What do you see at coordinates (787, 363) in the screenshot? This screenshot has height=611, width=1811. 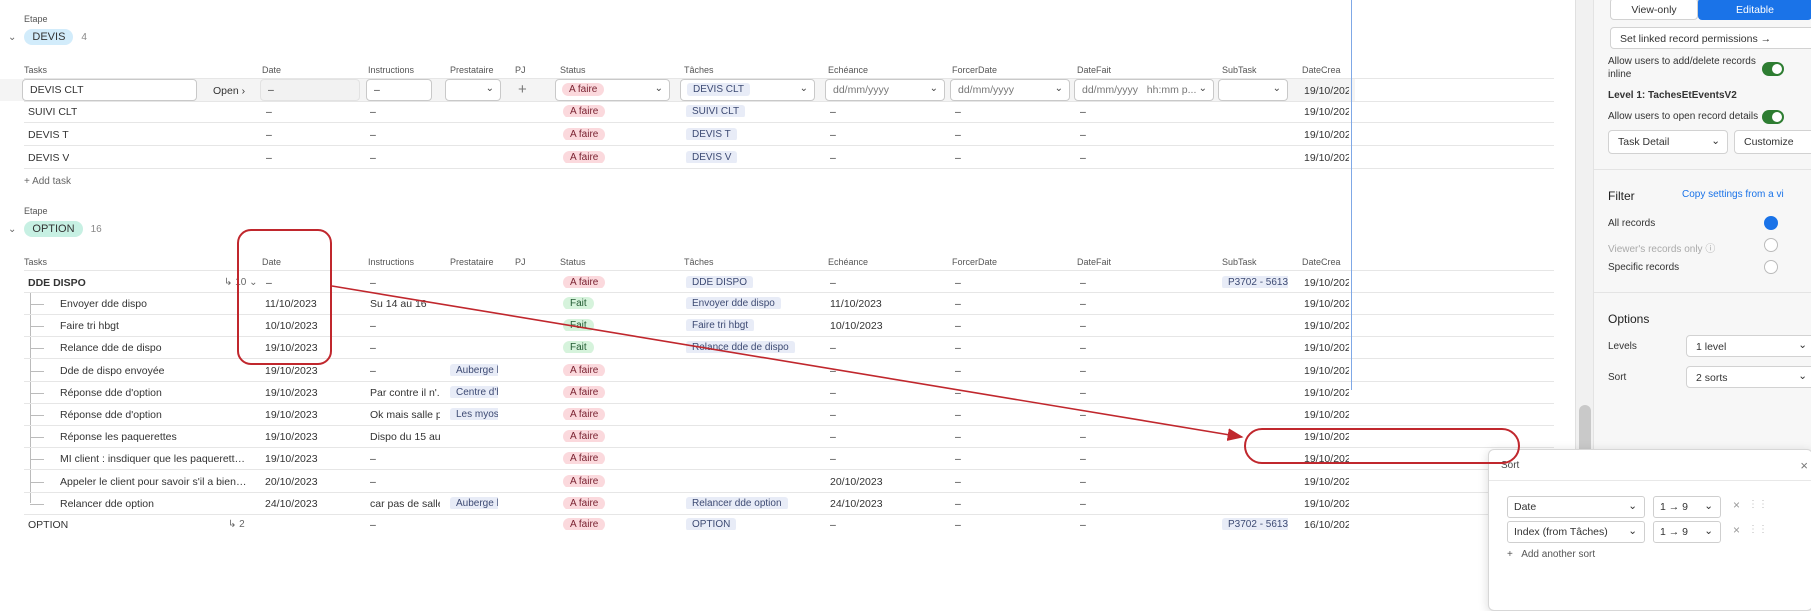 I see `annotation-arrow` at bounding box center [787, 363].